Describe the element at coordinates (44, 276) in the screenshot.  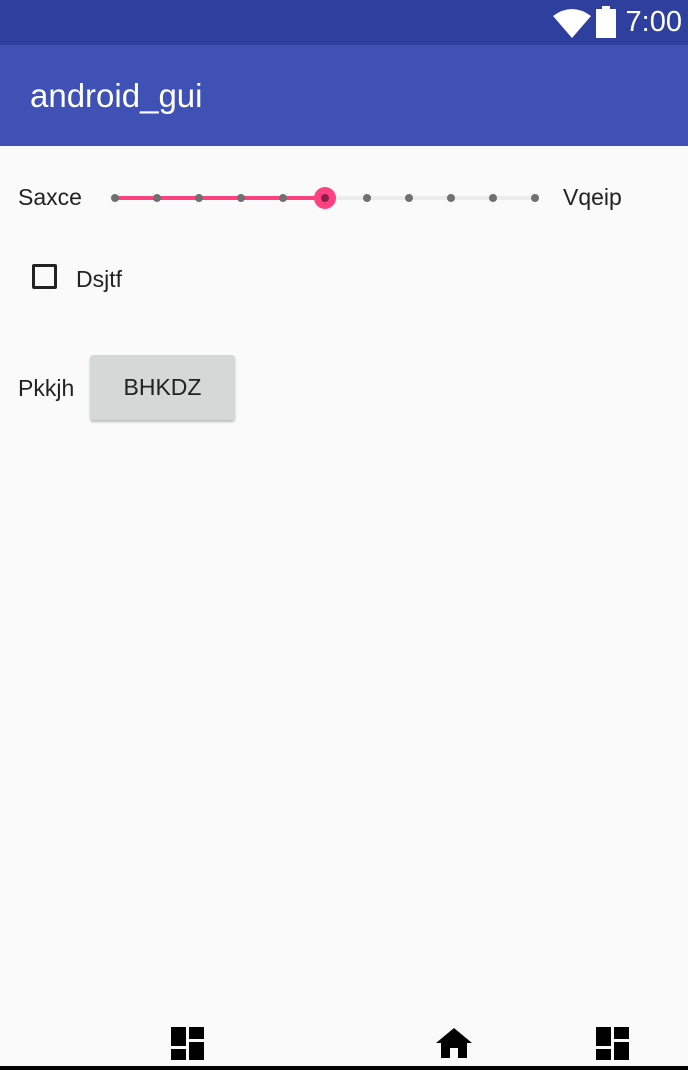
I see `dsjtf-checkbox` at that location.